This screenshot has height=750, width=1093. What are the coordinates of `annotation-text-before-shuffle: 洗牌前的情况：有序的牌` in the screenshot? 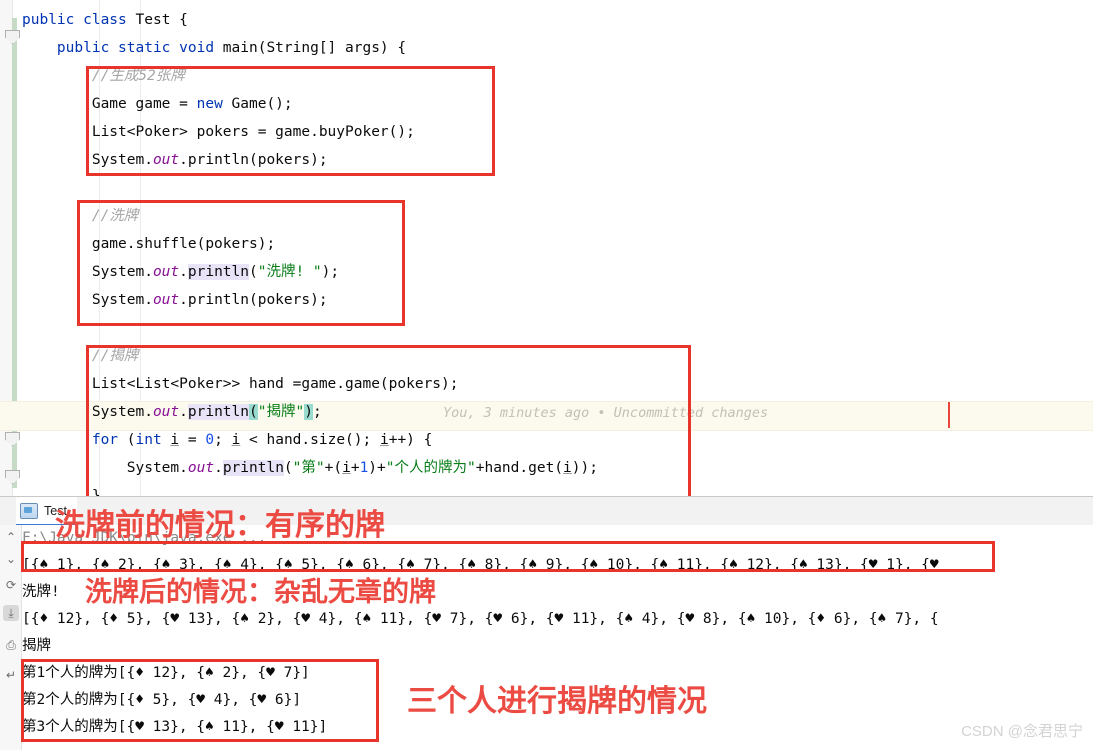 It's located at (220, 525).